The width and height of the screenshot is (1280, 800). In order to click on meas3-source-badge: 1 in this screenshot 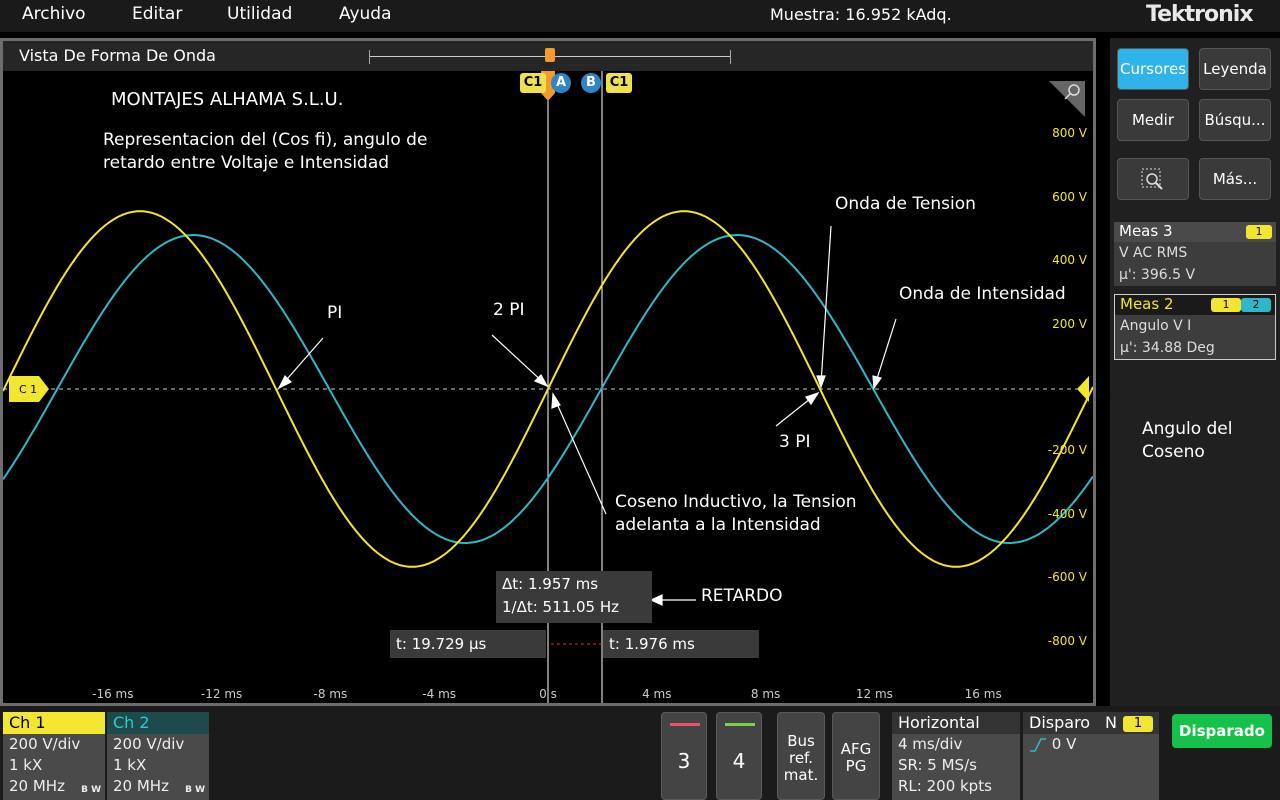, I will do `click(1259, 232)`.